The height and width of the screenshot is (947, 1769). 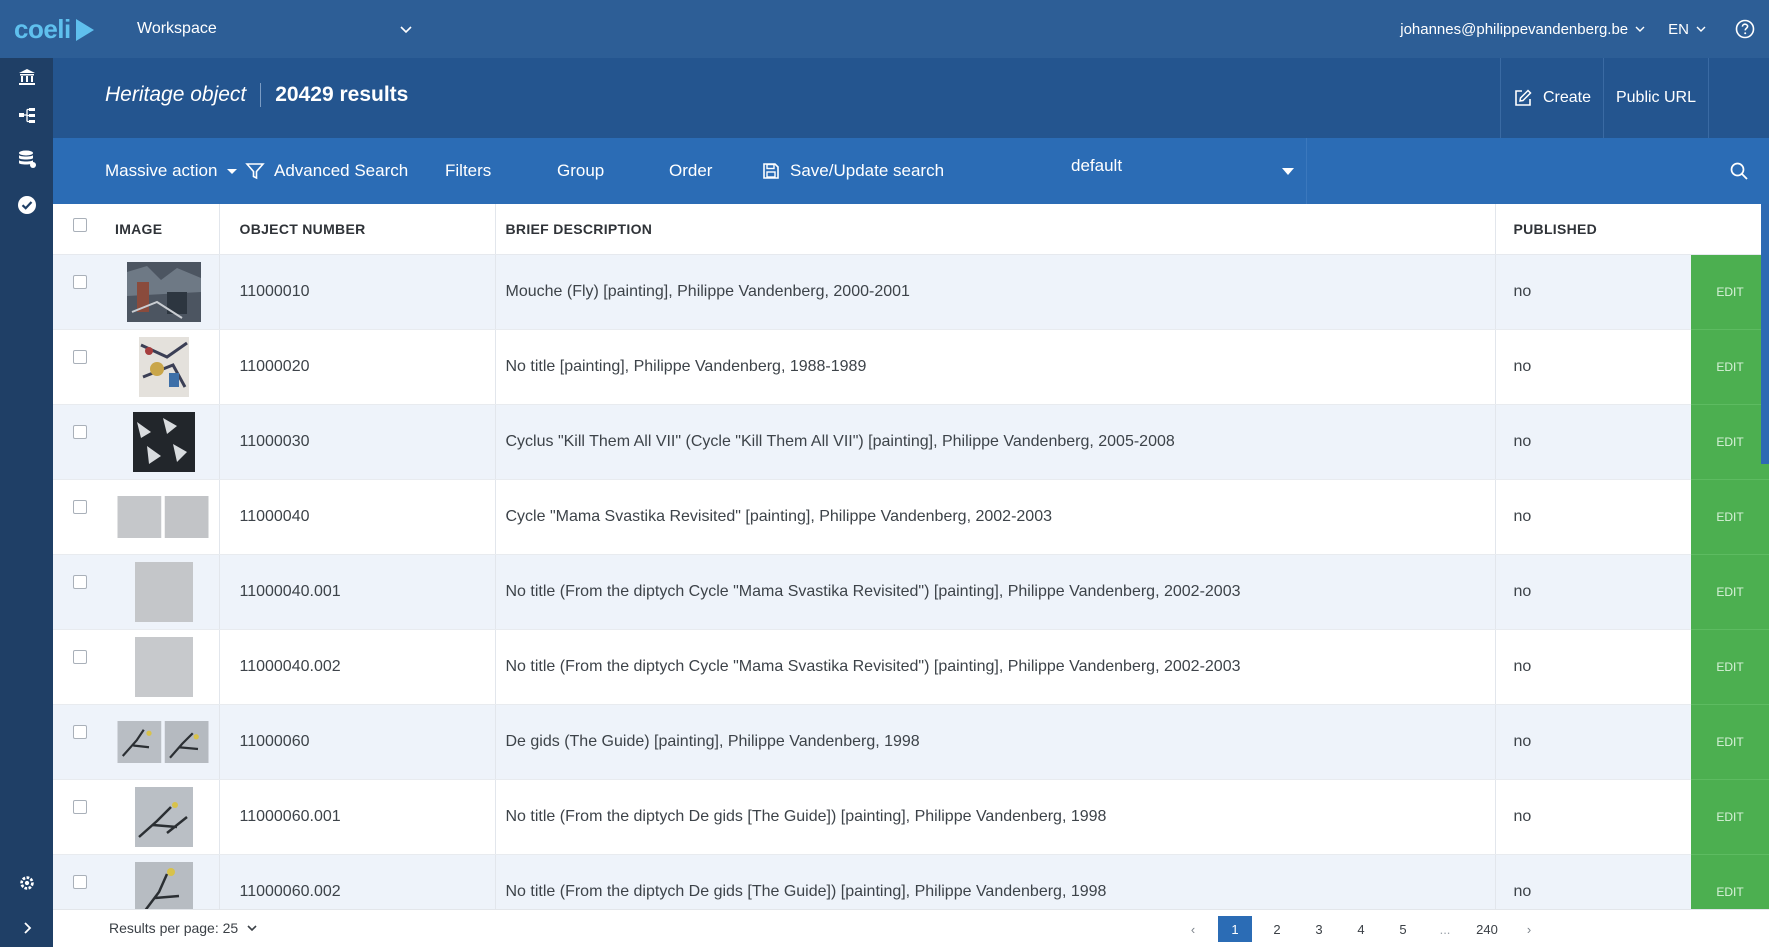 What do you see at coordinates (177, 28) in the screenshot?
I see `workspace-label: Workspace` at bounding box center [177, 28].